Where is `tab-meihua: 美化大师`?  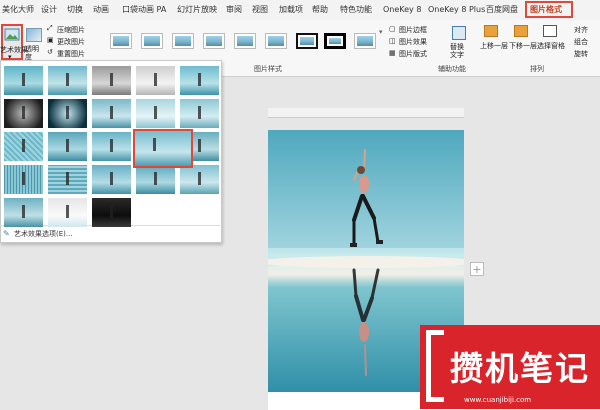
tab-meihua: 美化大师 is located at coordinates (18, 10).